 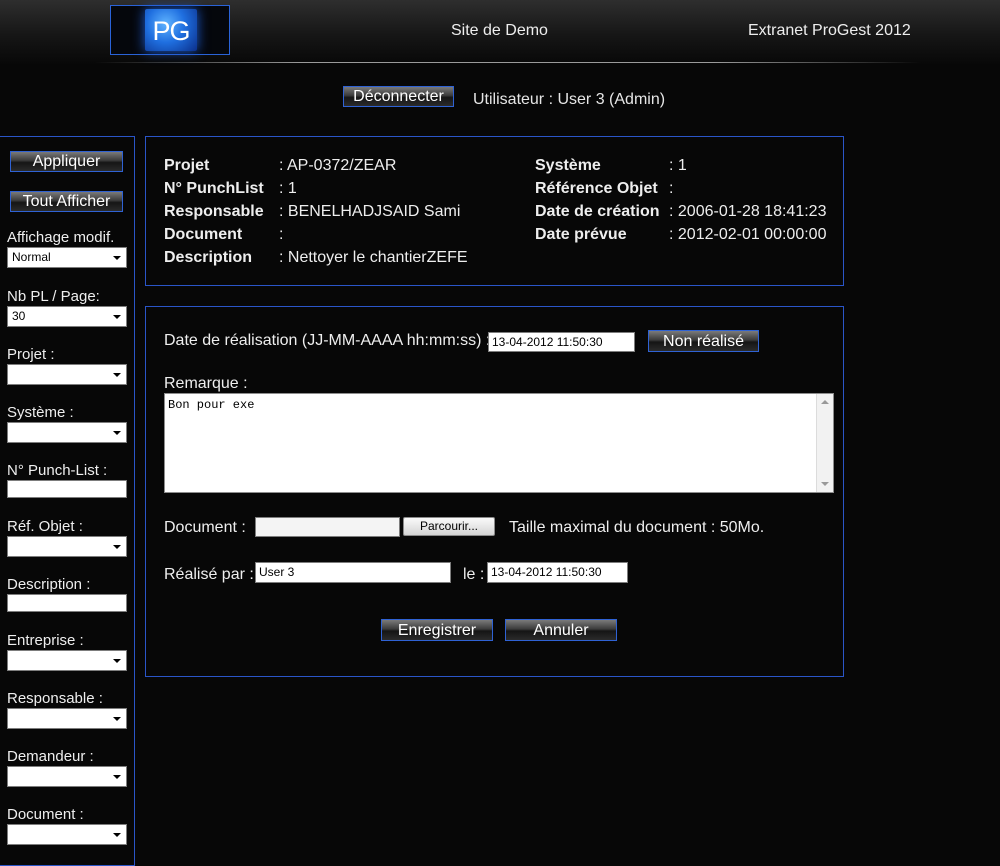 What do you see at coordinates (50, 756) in the screenshot?
I see `demandeur-filter-label: Demandeur :` at bounding box center [50, 756].